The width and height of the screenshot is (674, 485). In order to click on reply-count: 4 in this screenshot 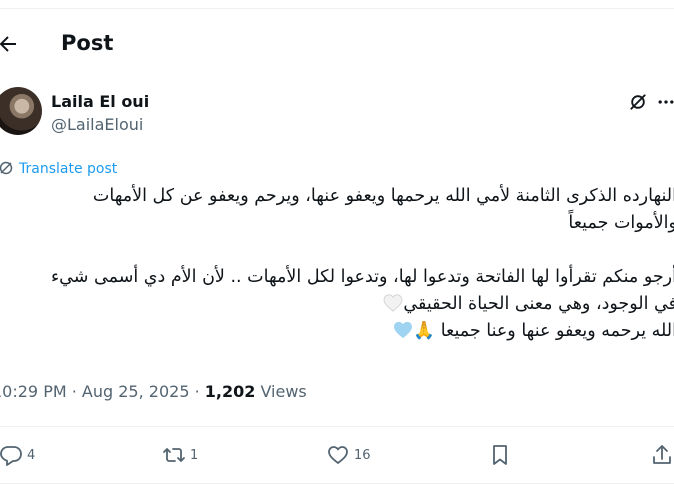, I will do `click(31, 455)`.